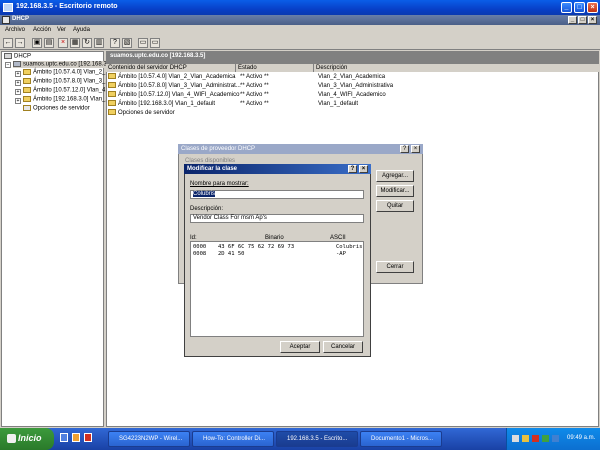  What do you see at coordinates (582, 20) in the screenshot?
I see `dhcp-maximize-button: □` at bounding box center [582, 20].